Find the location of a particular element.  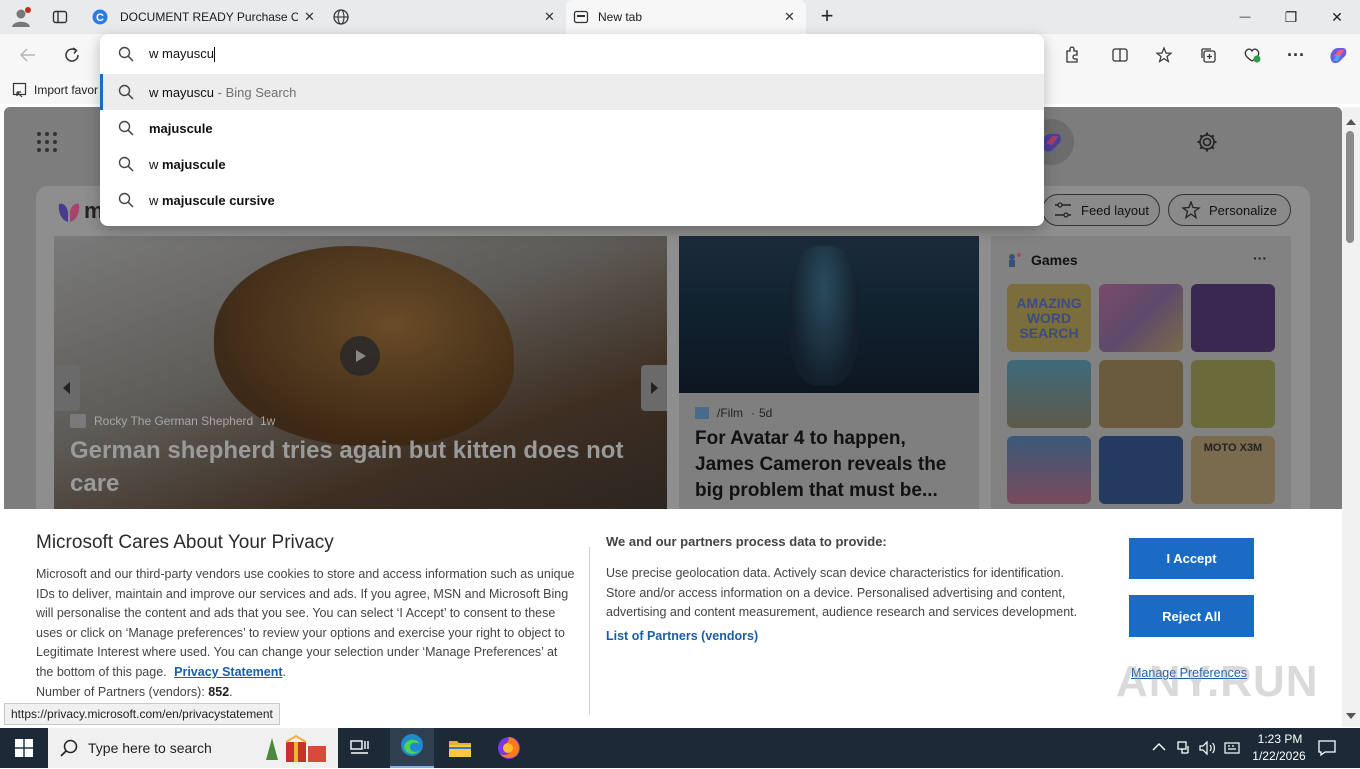

games-title: Games is located at coordinates (1054, 260).